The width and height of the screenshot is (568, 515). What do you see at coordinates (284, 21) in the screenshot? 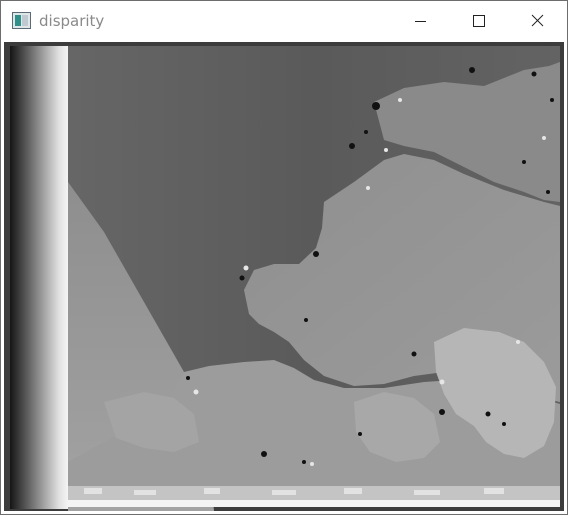
I see `title-bar: disparity` at bounding box center [284, 21].